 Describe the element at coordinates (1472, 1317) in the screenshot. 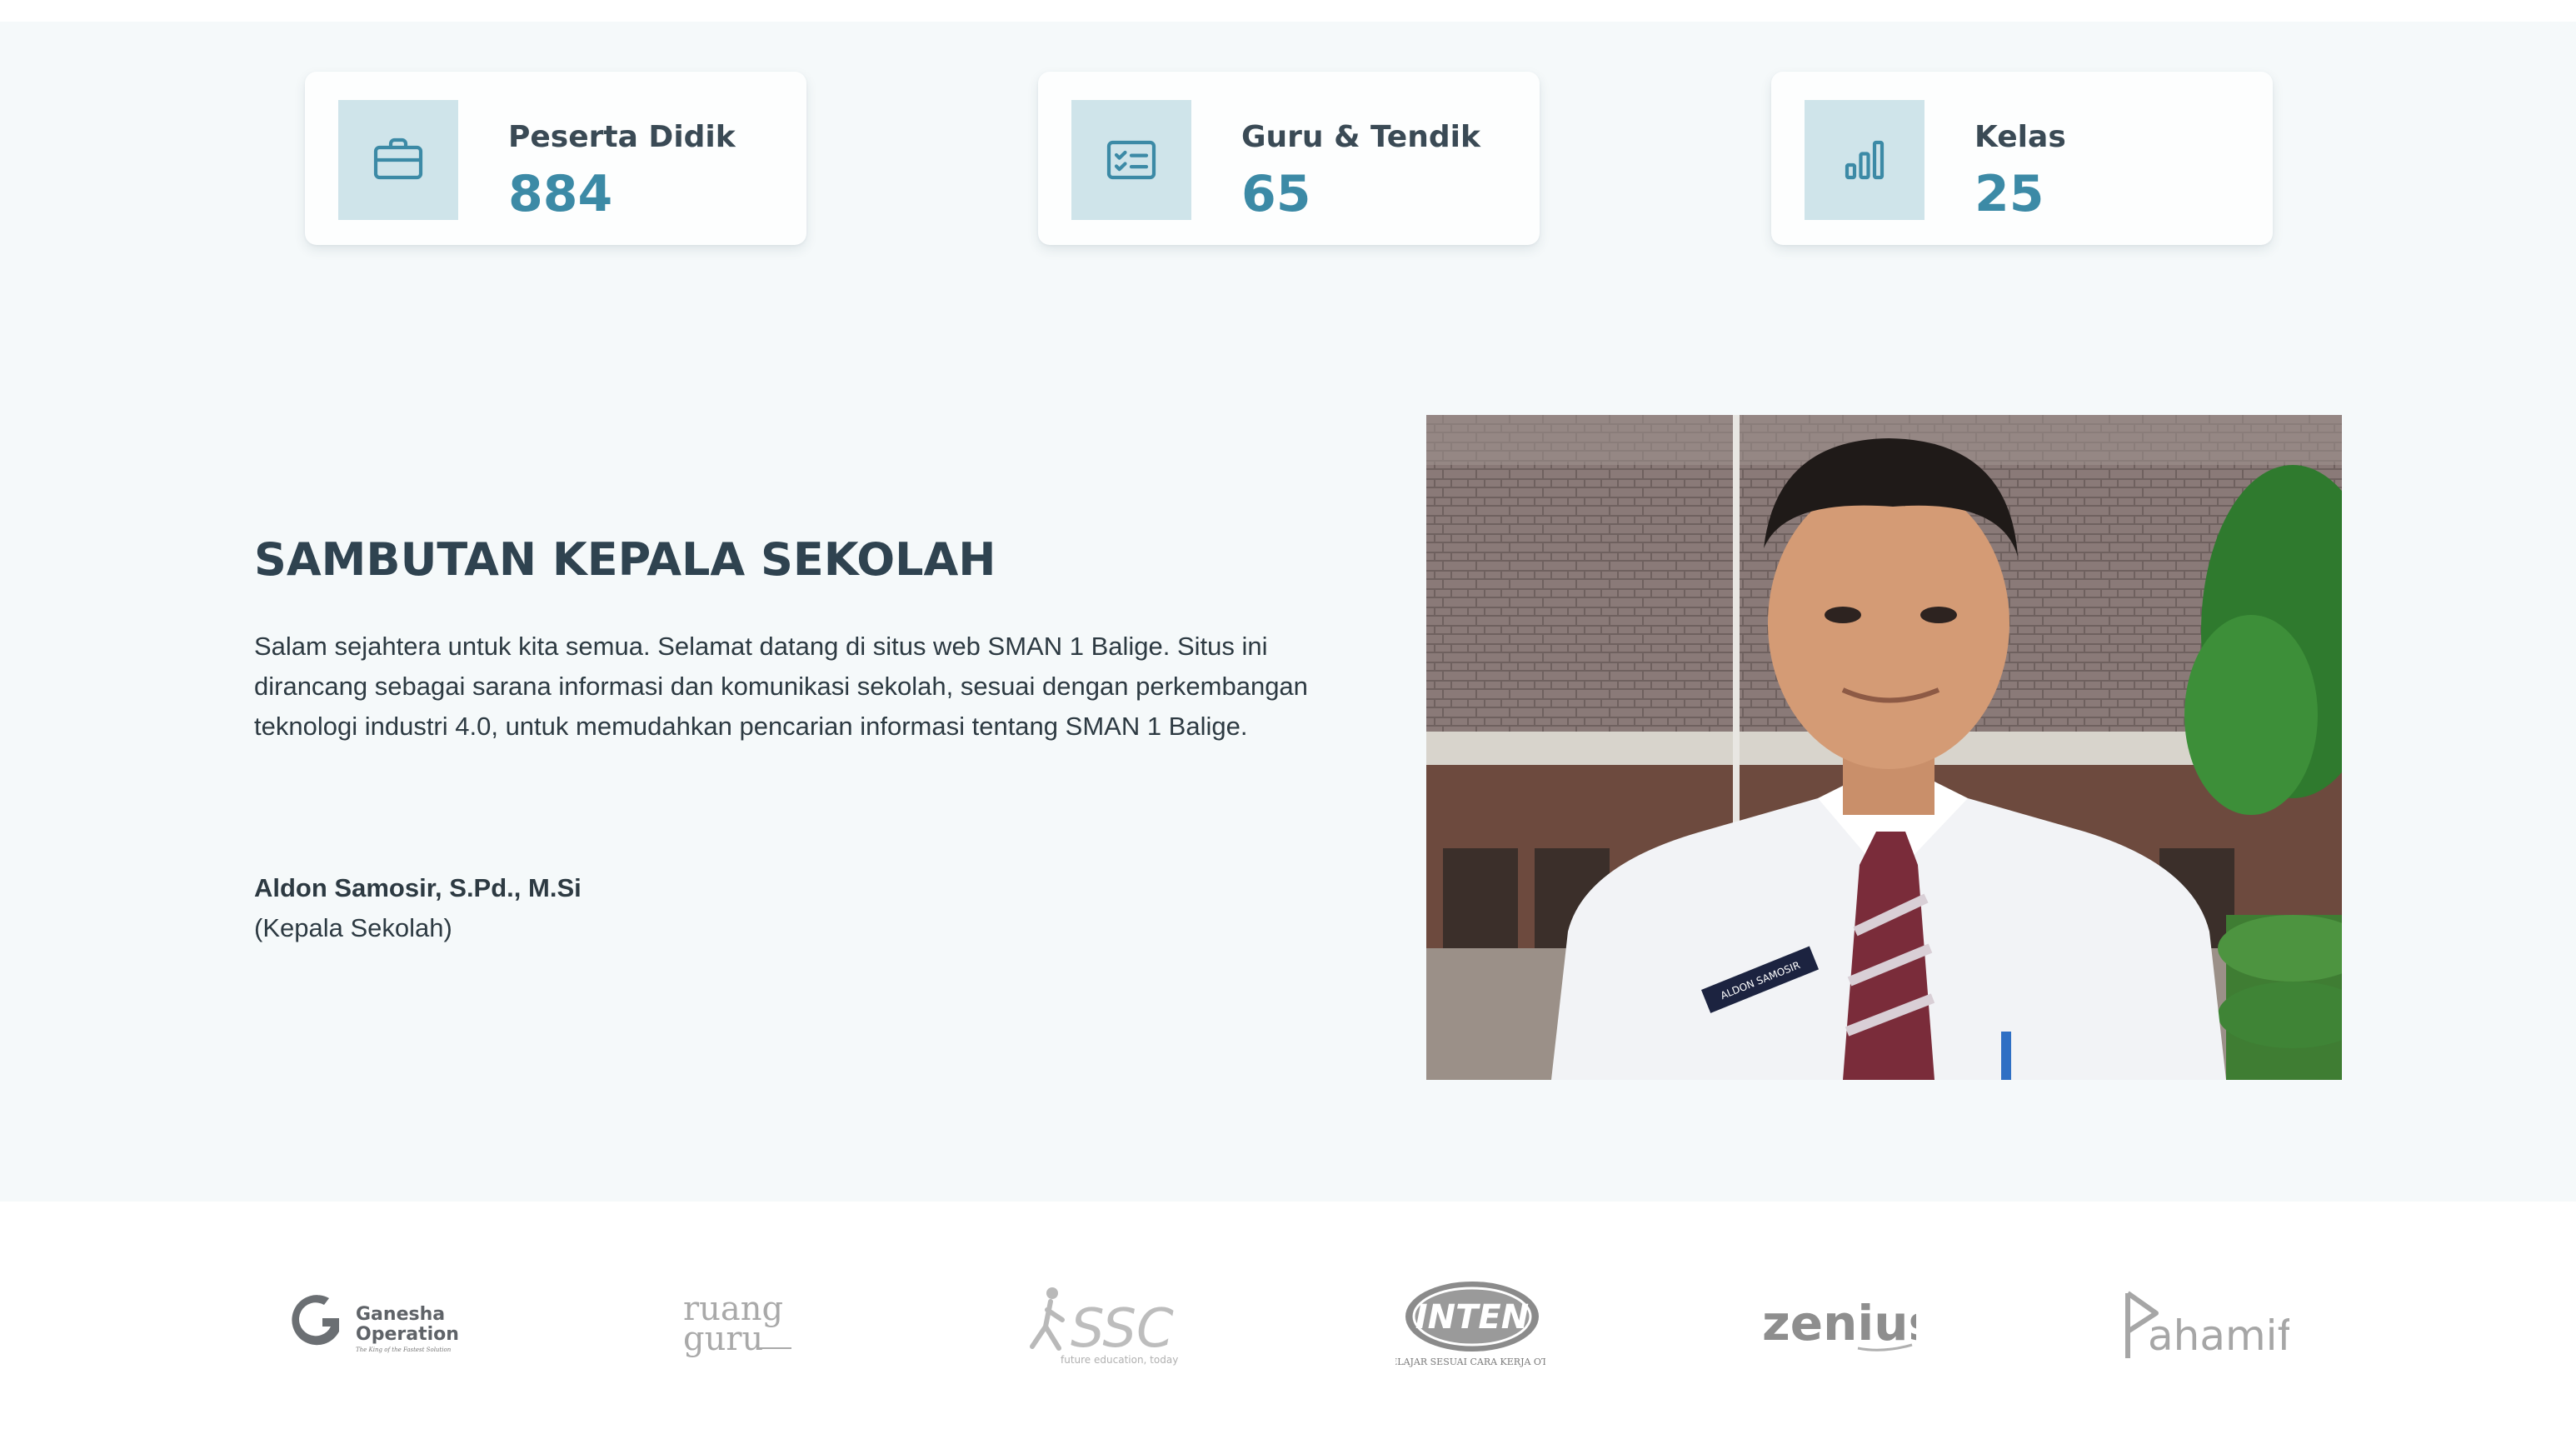

I see `logo-text: INTEN` at that location.